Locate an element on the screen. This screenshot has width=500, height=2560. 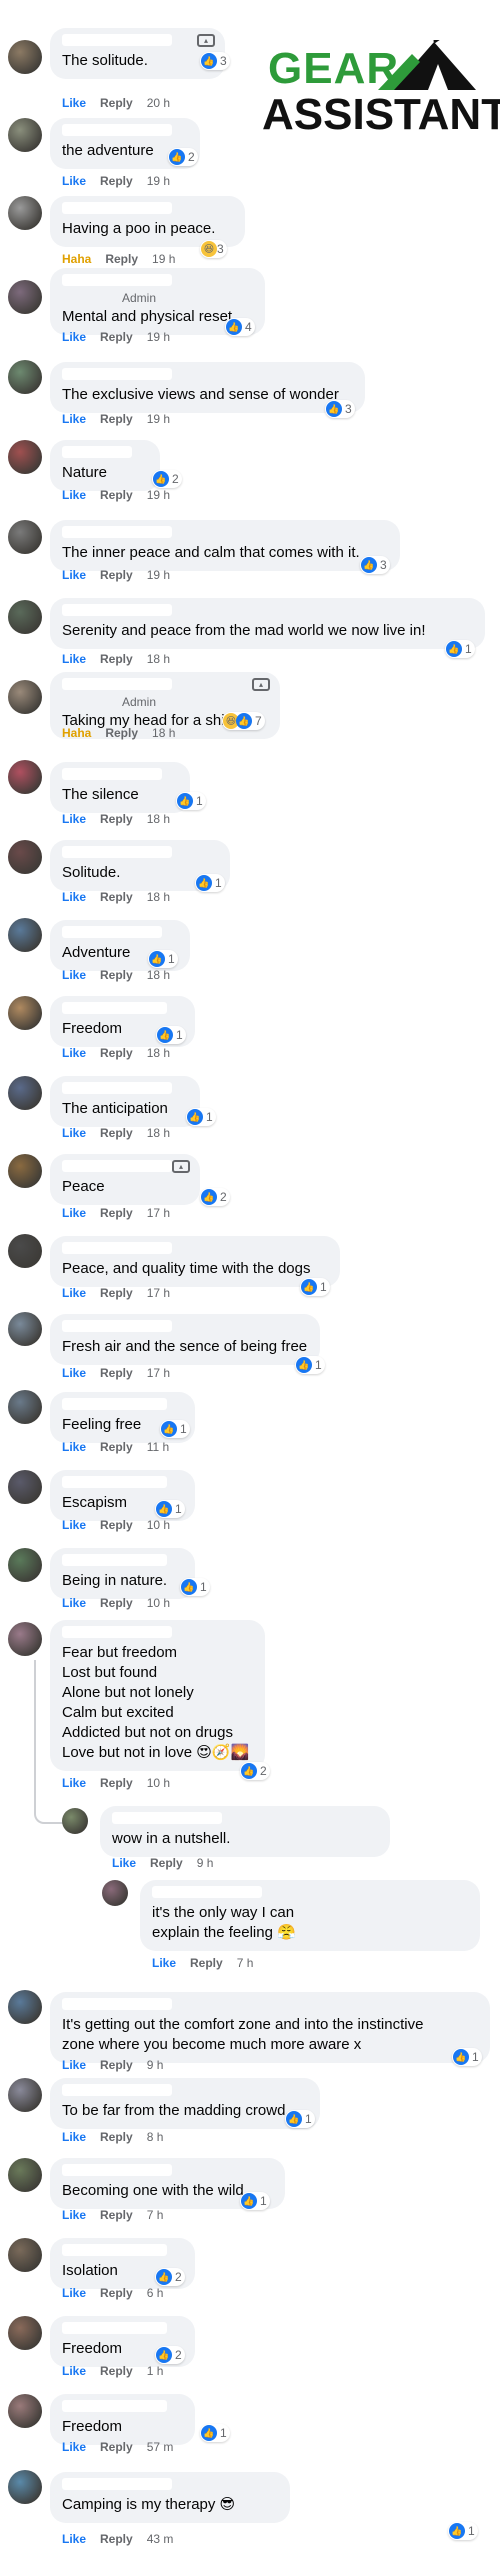
reaction-count: 😆 3 is located at coordinates (213, 249).